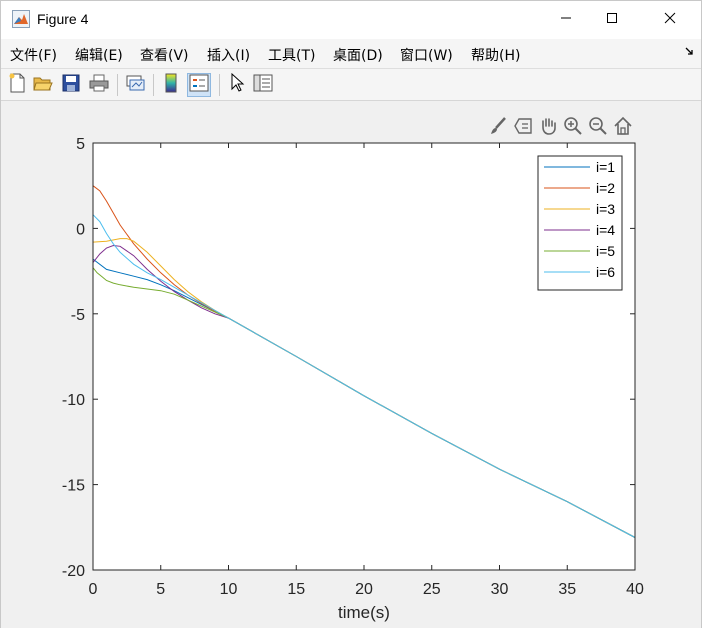 The width and height of the screenshot is (702, 629). What do you see at coordinates (93, 589) in the screenshot?
I see `x-tick-label: 0` at bounding box center [93, 589].